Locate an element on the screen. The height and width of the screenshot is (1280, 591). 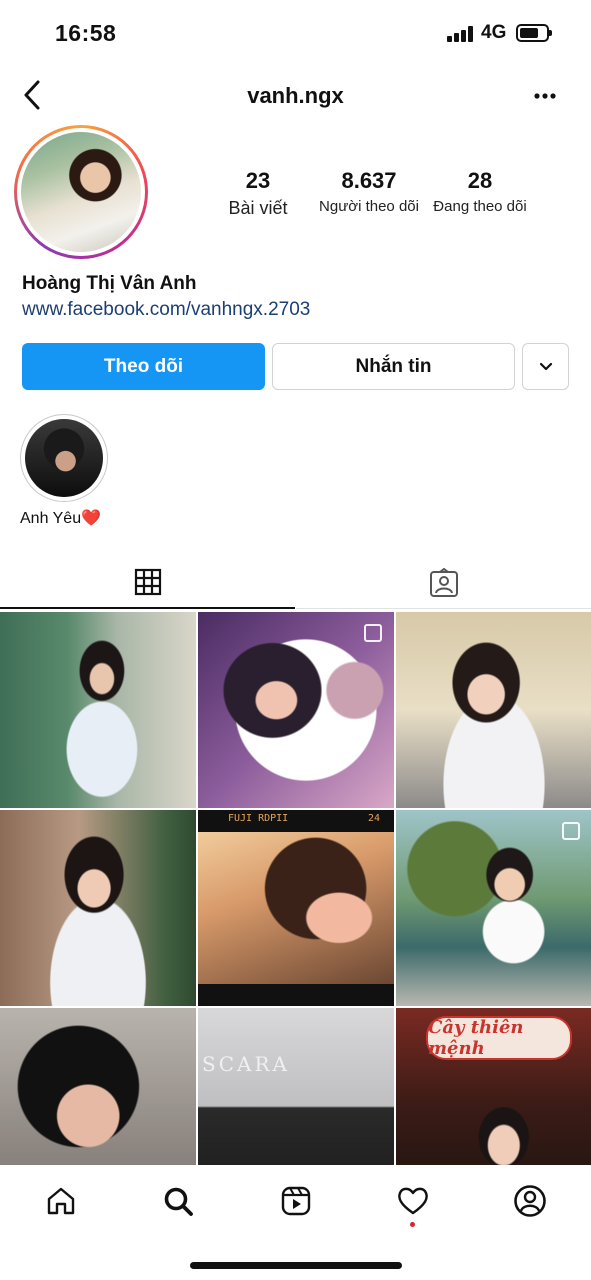
nav-profile is located at coordinates (530, 1201).